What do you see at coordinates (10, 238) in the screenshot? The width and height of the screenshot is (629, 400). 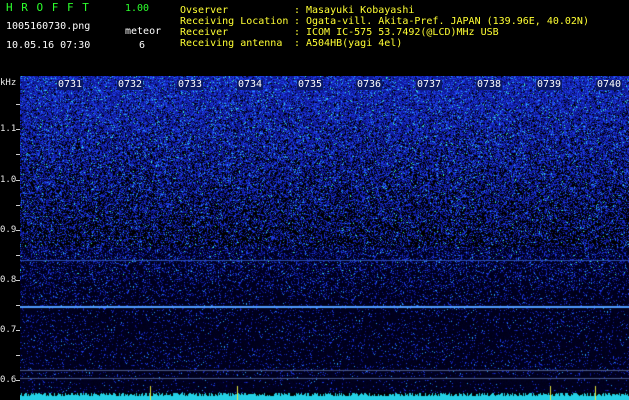 I see `frequency-axis: kHz 1.1 1.0 0.9 0.8 0.7 0.6` at bounding box center [10, 238].